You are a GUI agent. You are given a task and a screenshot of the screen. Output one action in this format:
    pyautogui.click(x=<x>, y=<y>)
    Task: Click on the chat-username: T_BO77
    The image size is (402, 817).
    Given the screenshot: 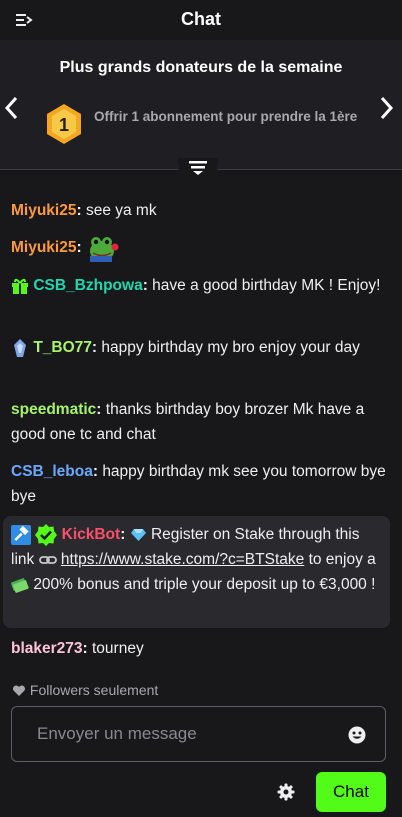 What is the action you would take?
    pyautogui.click(x=62, y=347)
    